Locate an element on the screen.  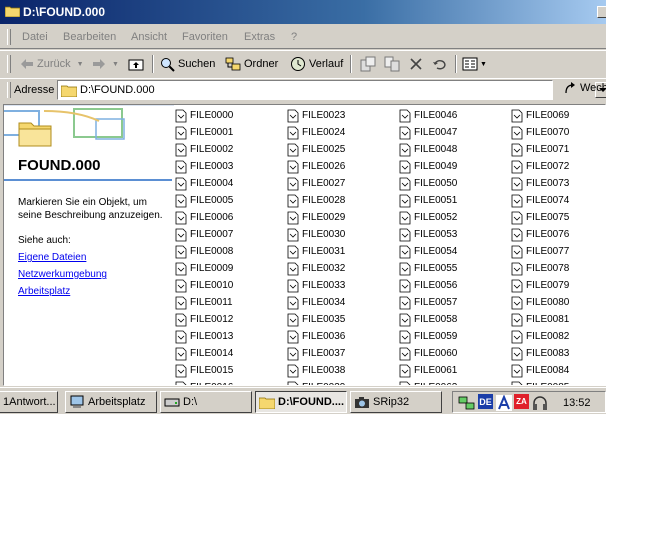
file-item: FILE0016 is located at coordinates (204, 382).